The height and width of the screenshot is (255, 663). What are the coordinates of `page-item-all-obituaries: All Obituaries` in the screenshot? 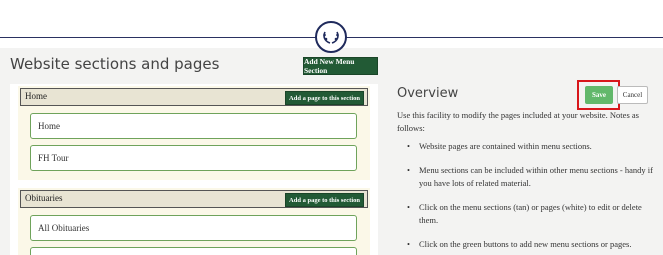 It's located at (193, 228).